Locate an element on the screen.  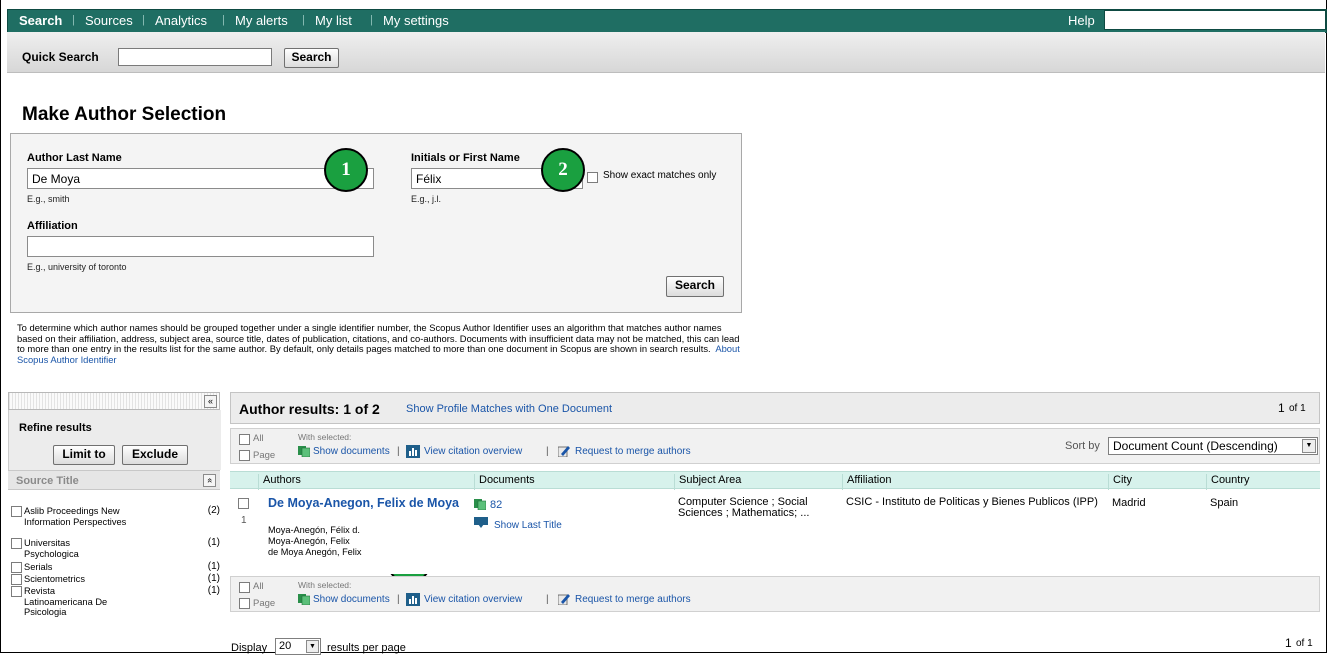
exclude-button: Exclude is located at coordinates (155, 455).